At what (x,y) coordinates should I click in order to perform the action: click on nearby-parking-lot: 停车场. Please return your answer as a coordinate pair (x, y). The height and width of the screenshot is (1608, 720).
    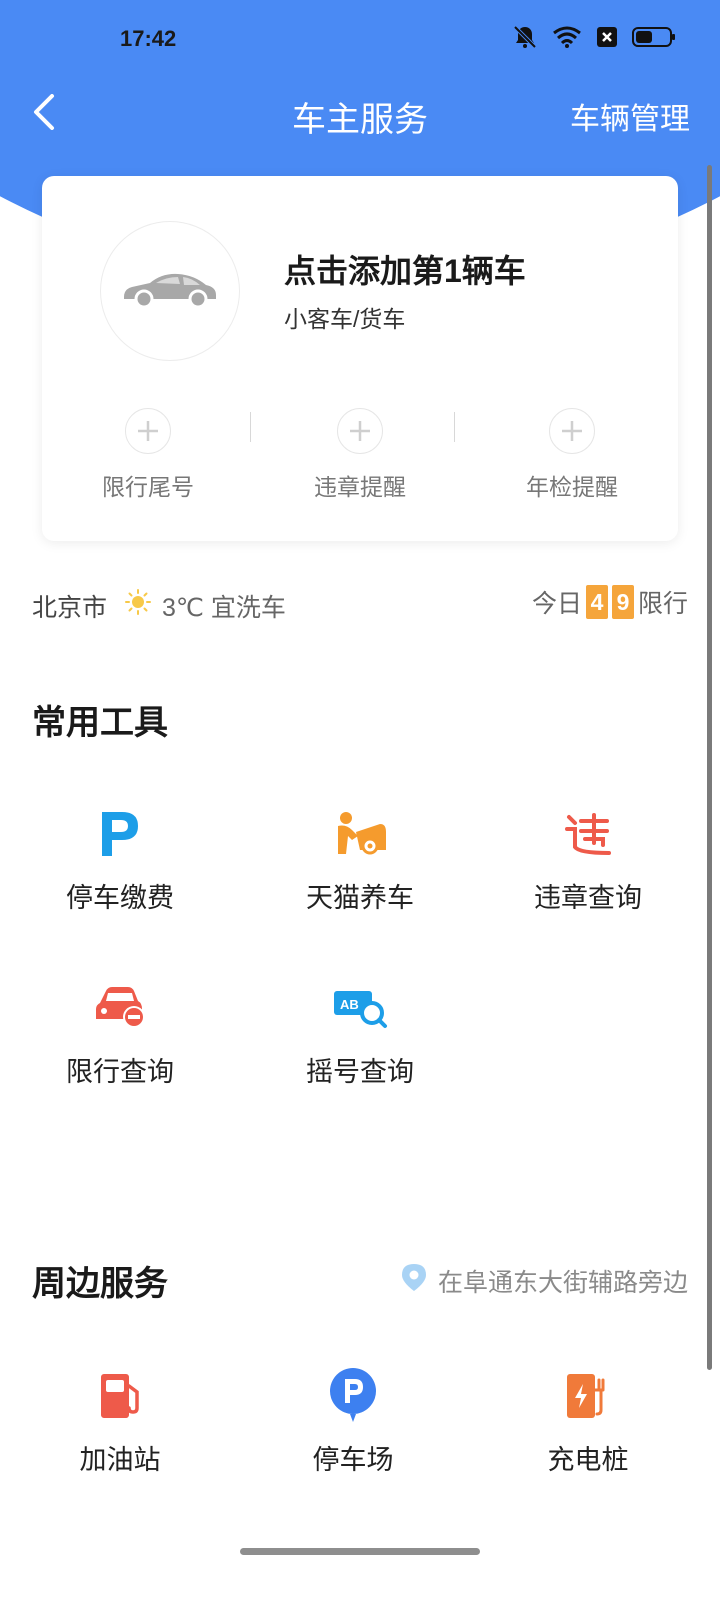
    Looking at the image, I should click on (353, 1421).